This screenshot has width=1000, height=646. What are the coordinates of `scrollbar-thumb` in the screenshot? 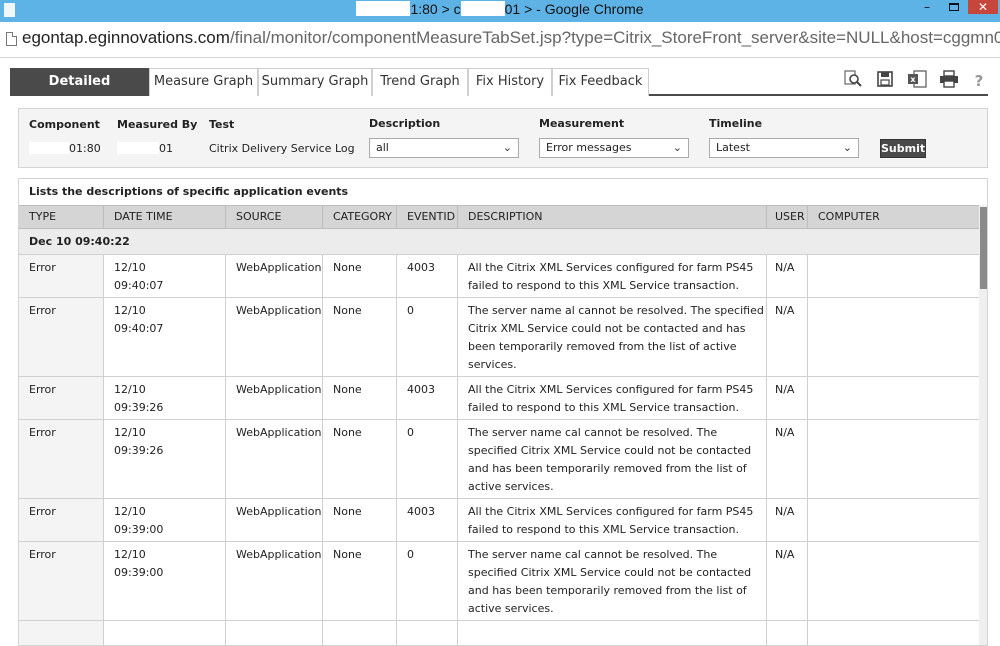 It's located at (983, 248).